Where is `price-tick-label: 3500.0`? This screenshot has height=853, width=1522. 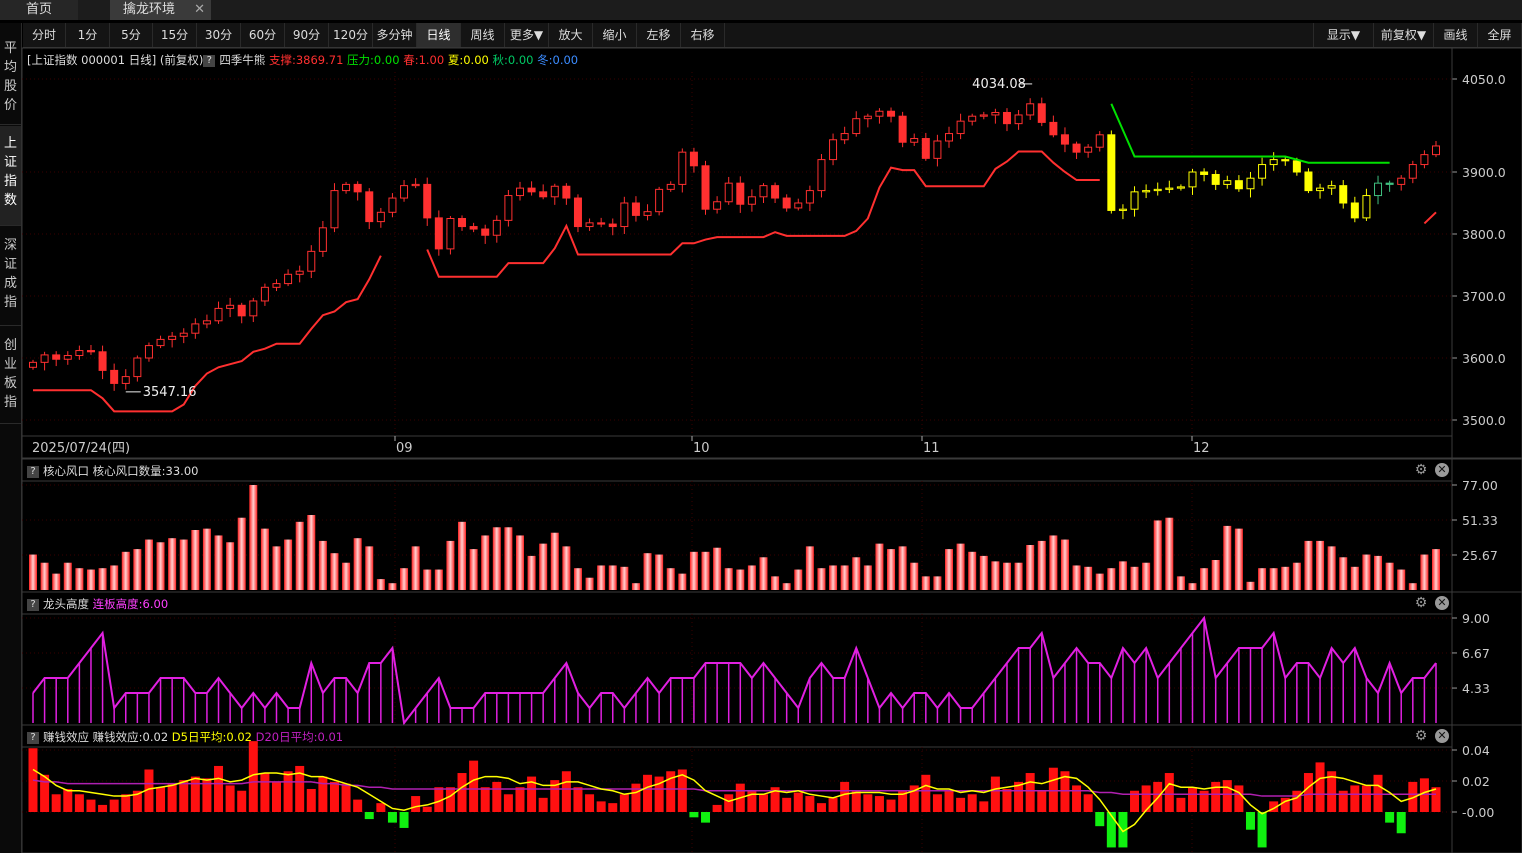 price-tick-label: 3500.0 is located at coordinates (1484, 420).